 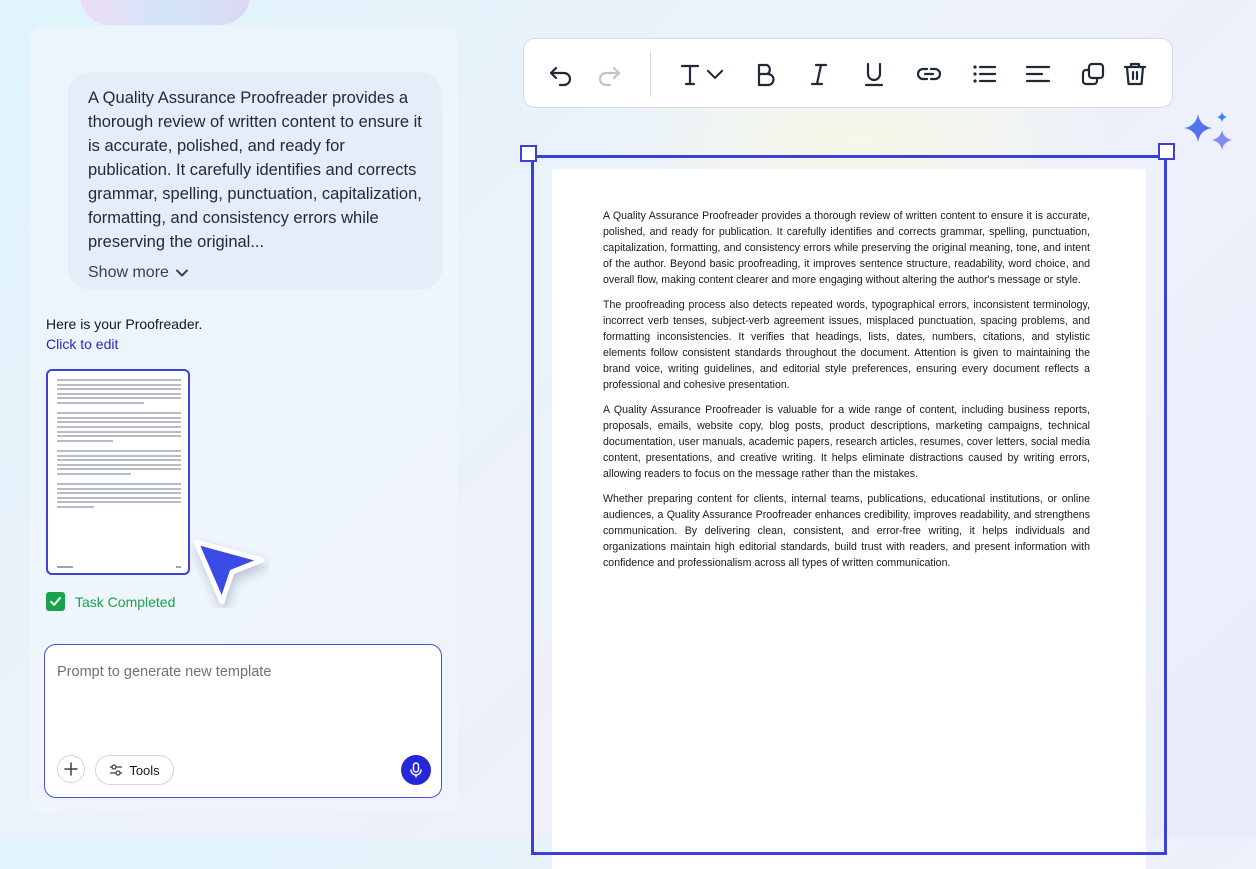 I want to click on underline-icon, so click(x=874, y=74).